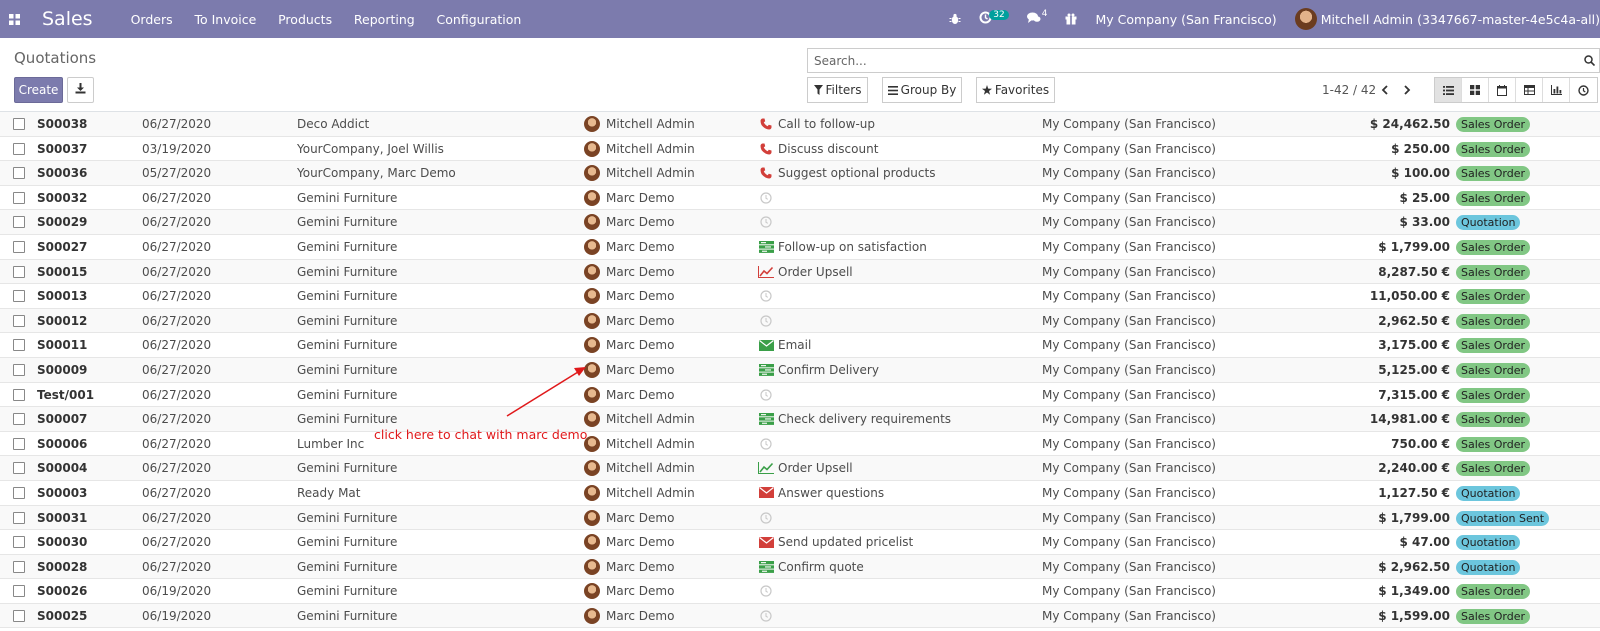 The image size is (1600, 631). I want to click on company-switcher: My Company (San Francisco), so click(1185, 19).